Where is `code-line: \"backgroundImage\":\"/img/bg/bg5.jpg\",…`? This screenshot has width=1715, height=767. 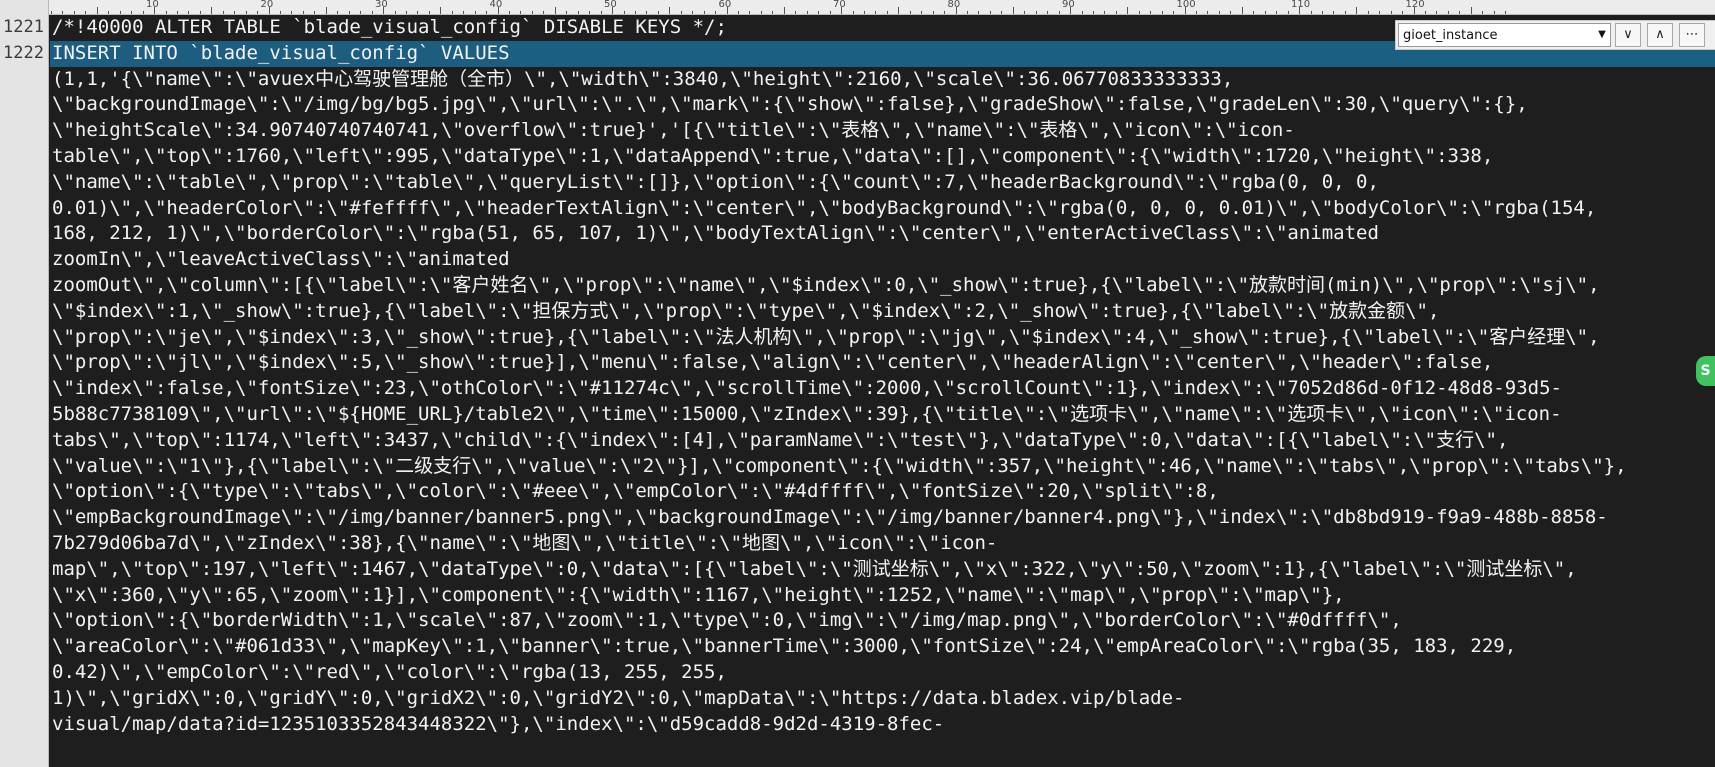
code-line: \"backgroundImage\":\"/img/bg/bg5.jpg\",… is located at coordinates (857, 105).